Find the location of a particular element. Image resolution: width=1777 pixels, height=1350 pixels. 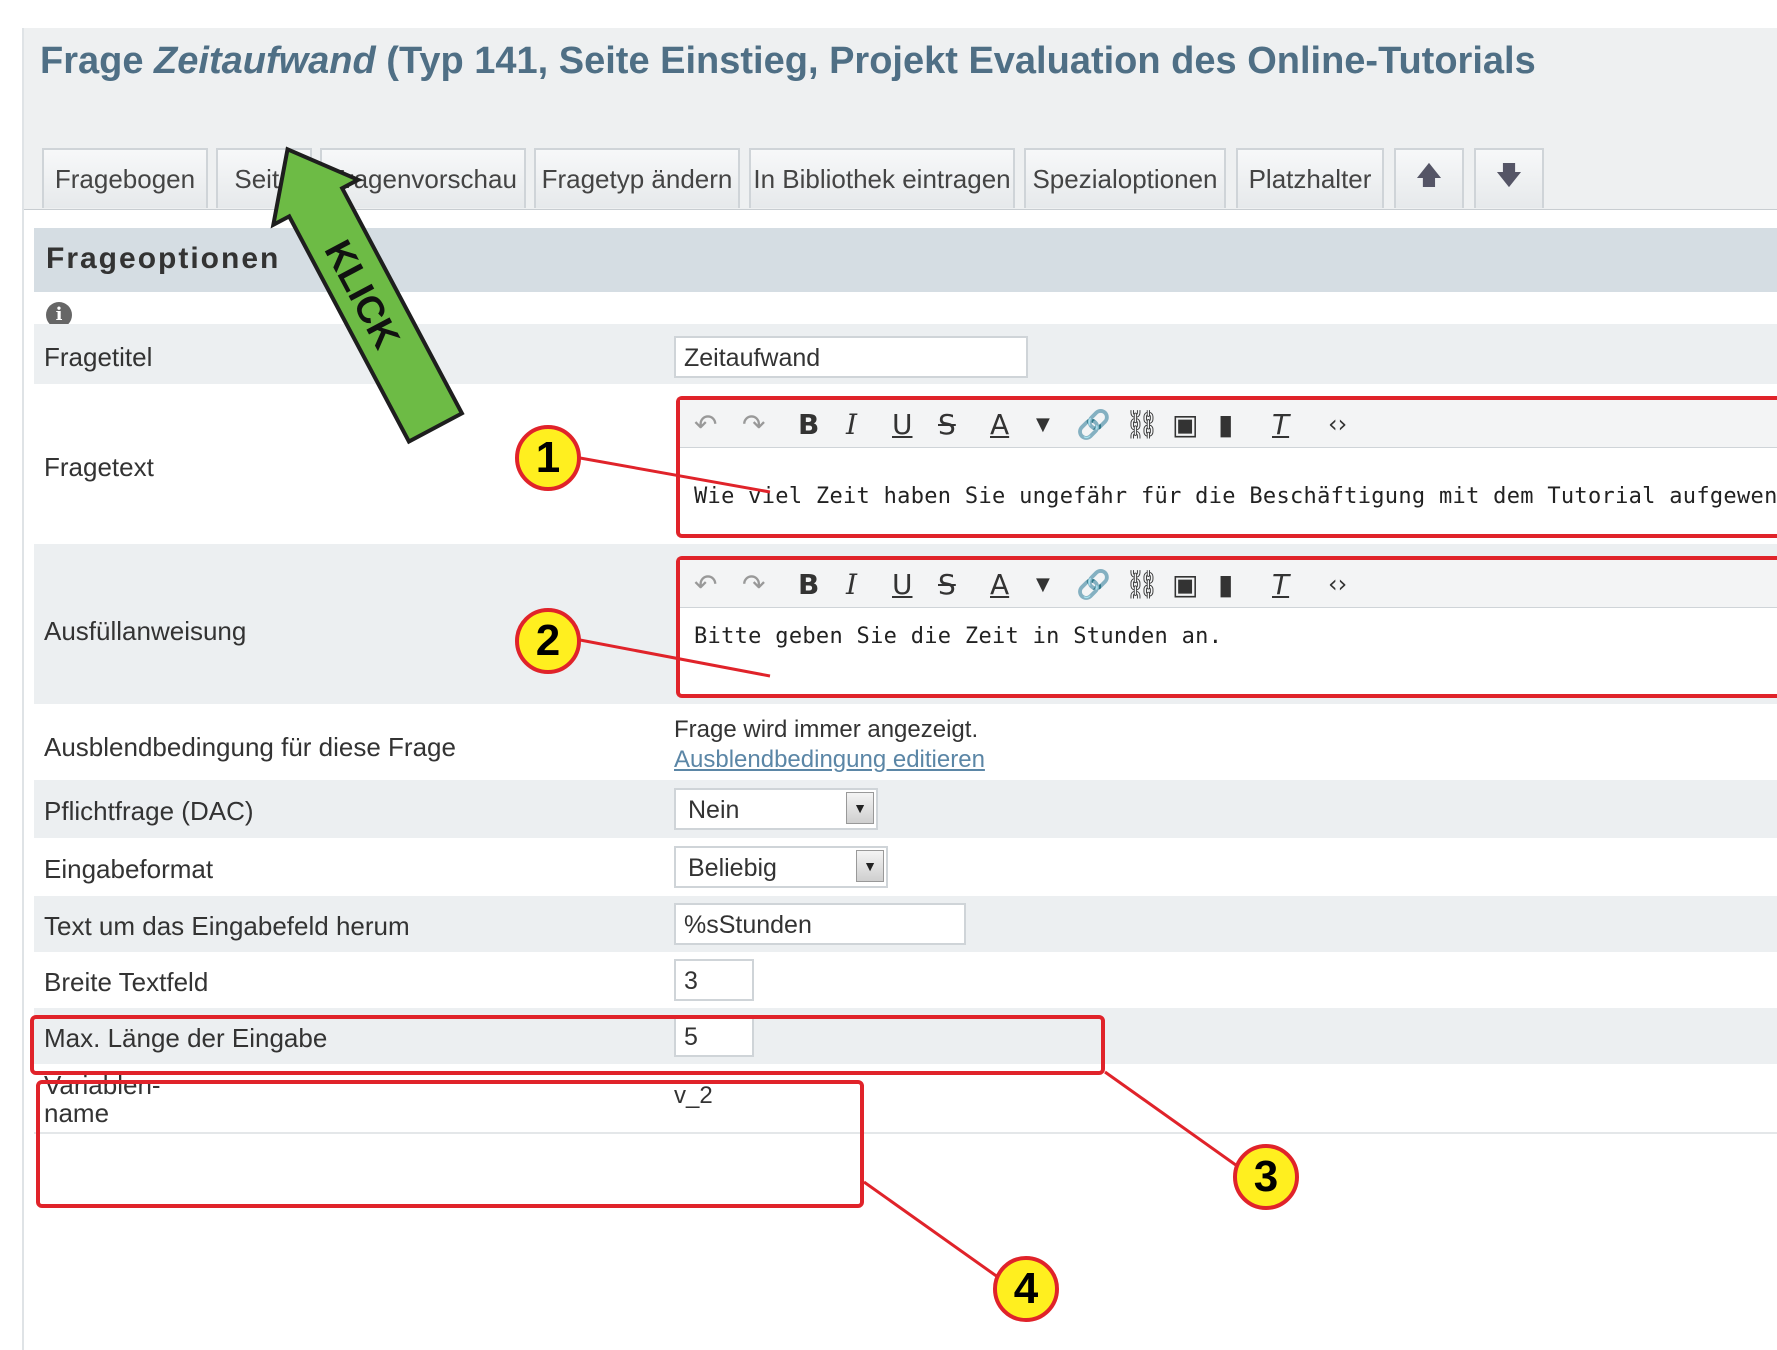

text-um-eingabefeld-input: %sStunden is located at coordinates (820, 924).